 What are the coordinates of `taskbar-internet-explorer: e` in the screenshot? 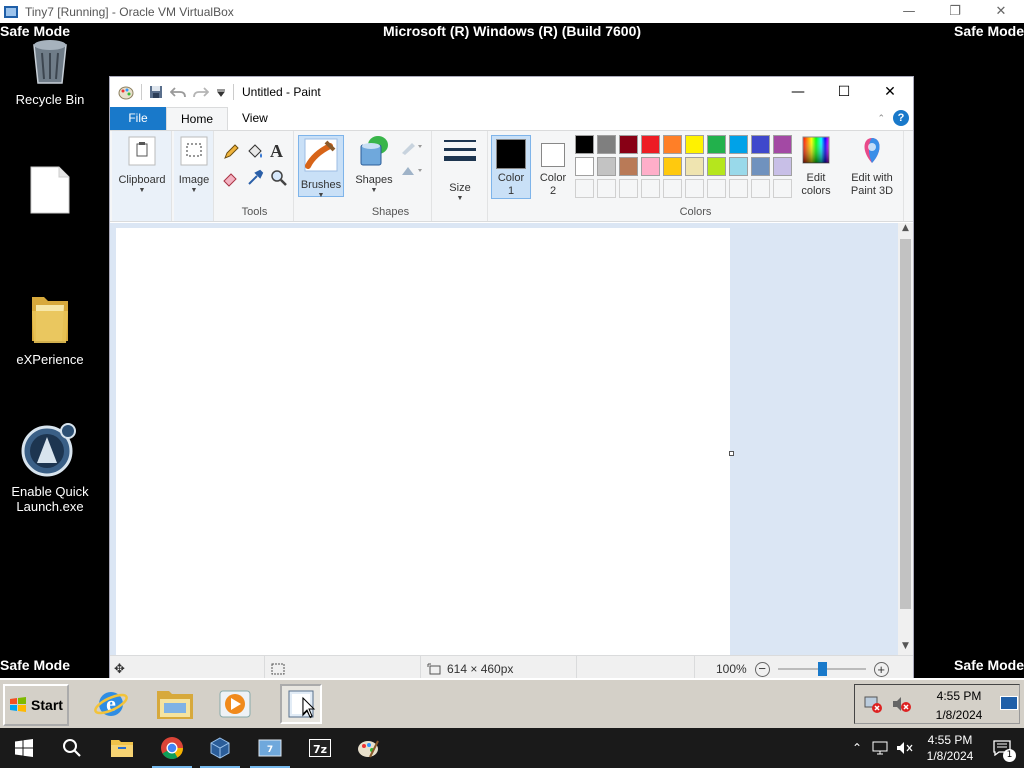 It's located at (111, 704).